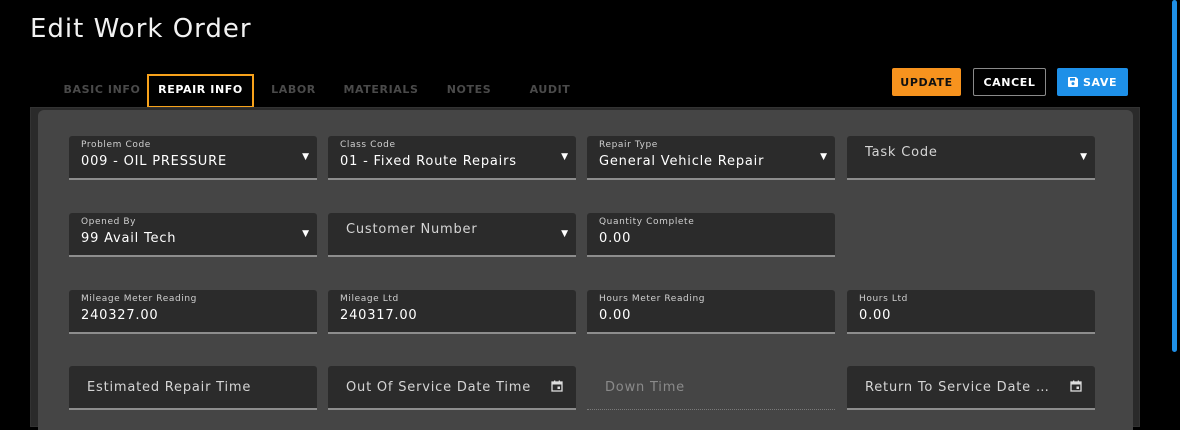 This screenshot has height=430, width=1180. Describe the element at coordinates (711, 388) in the screenshot. I see `down-time-input: Down Time` at that location.